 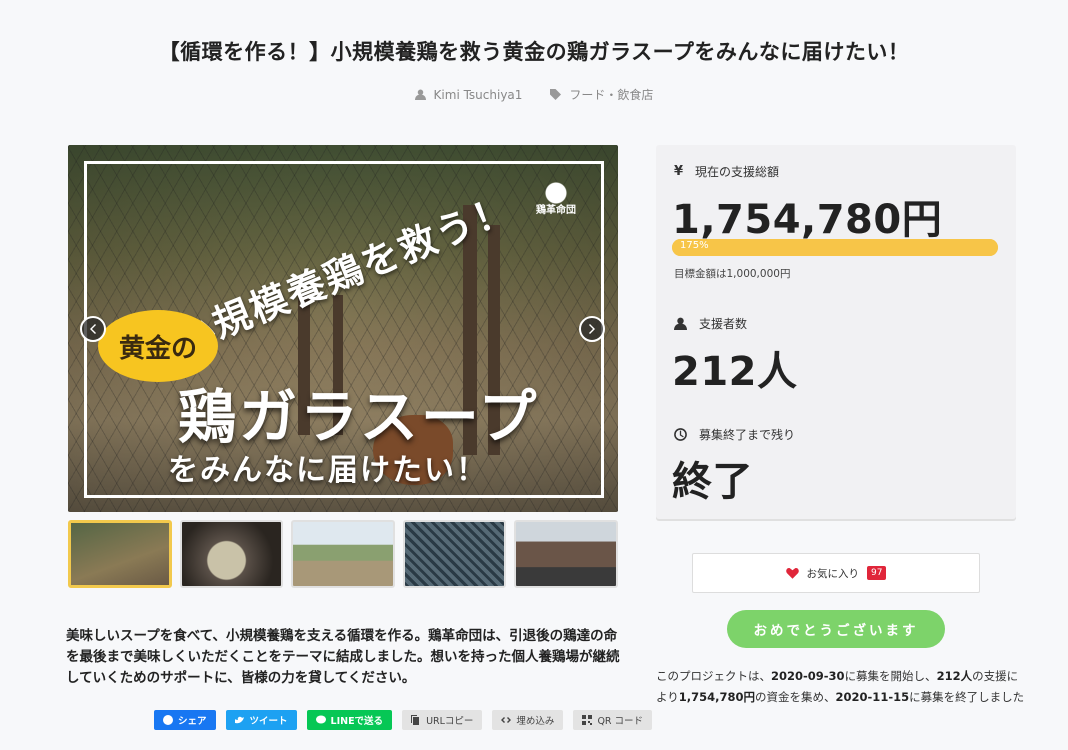 What do you see at coordinates (192, 721) in the screenshot?
I see `facebook-share-label: シェア` at bounding box center [192, 721].